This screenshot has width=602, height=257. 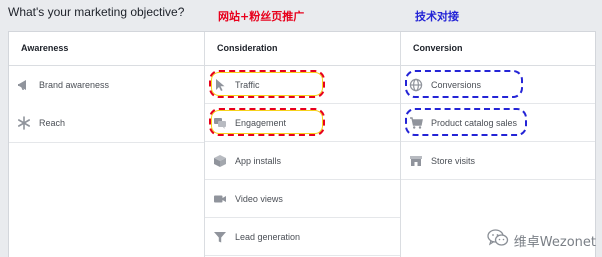 I want to click on objective-engagement: Engagement, so click(x=302, y=123).